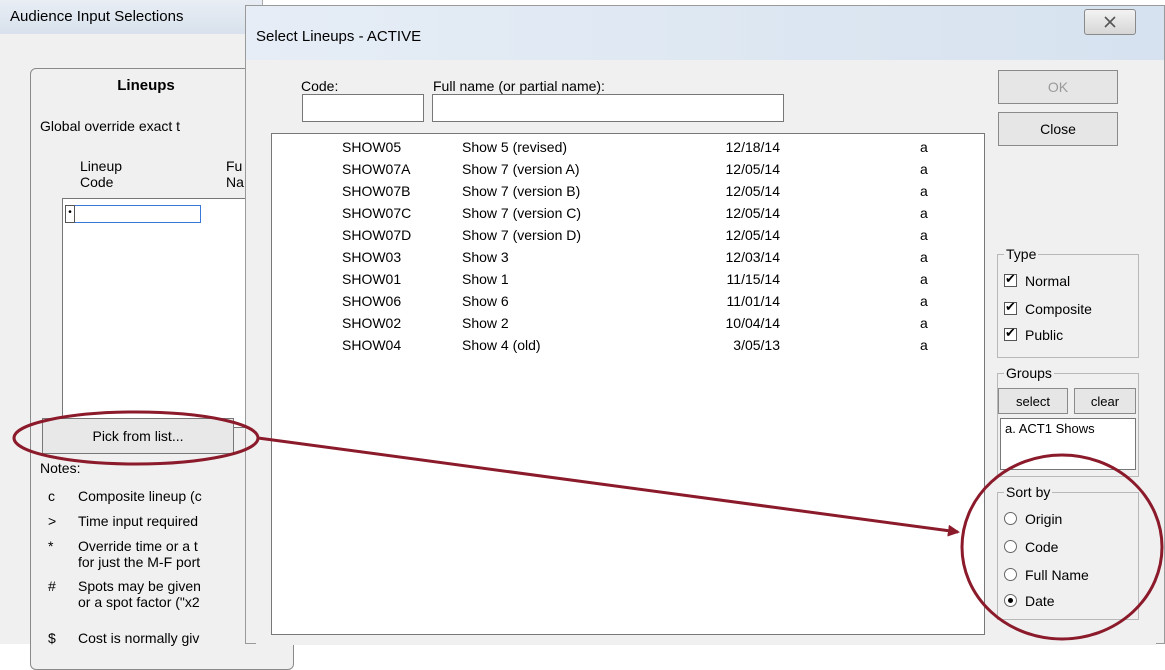 The image size is (1165, 670). Describe the element at coordinates (485, 301) in the screenshot. I see `lineup-name: Show 6` at that location.